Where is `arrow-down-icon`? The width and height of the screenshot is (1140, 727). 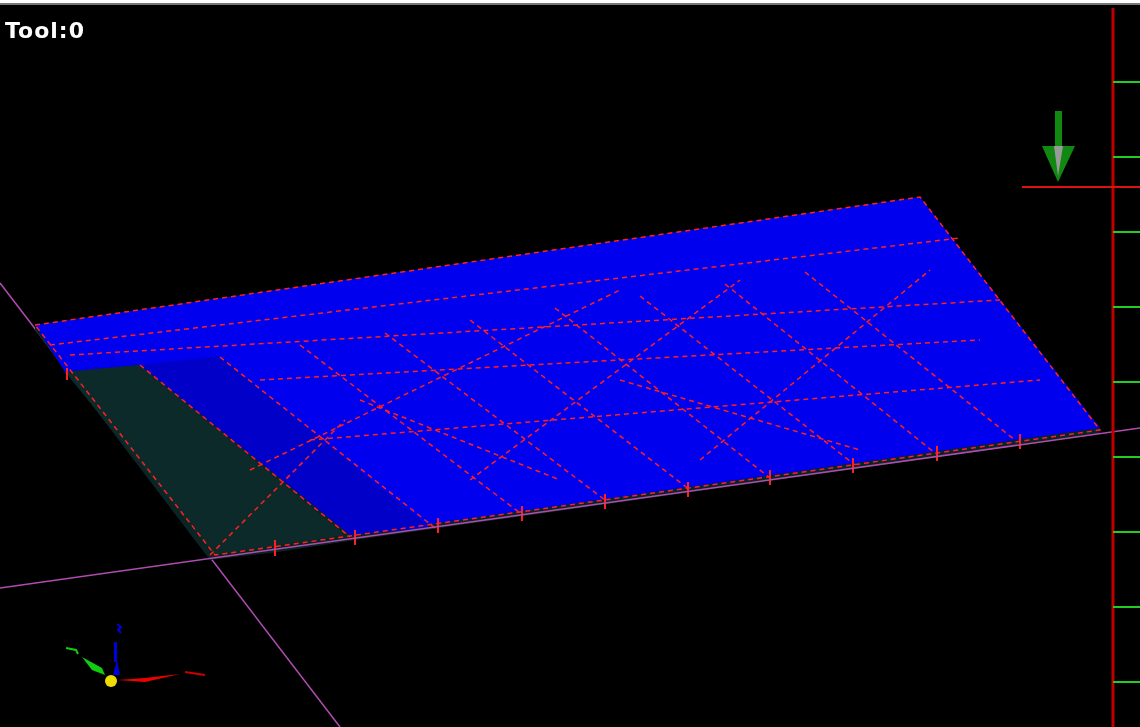
arrow-down-icon is located at coordinates (1058, 146).